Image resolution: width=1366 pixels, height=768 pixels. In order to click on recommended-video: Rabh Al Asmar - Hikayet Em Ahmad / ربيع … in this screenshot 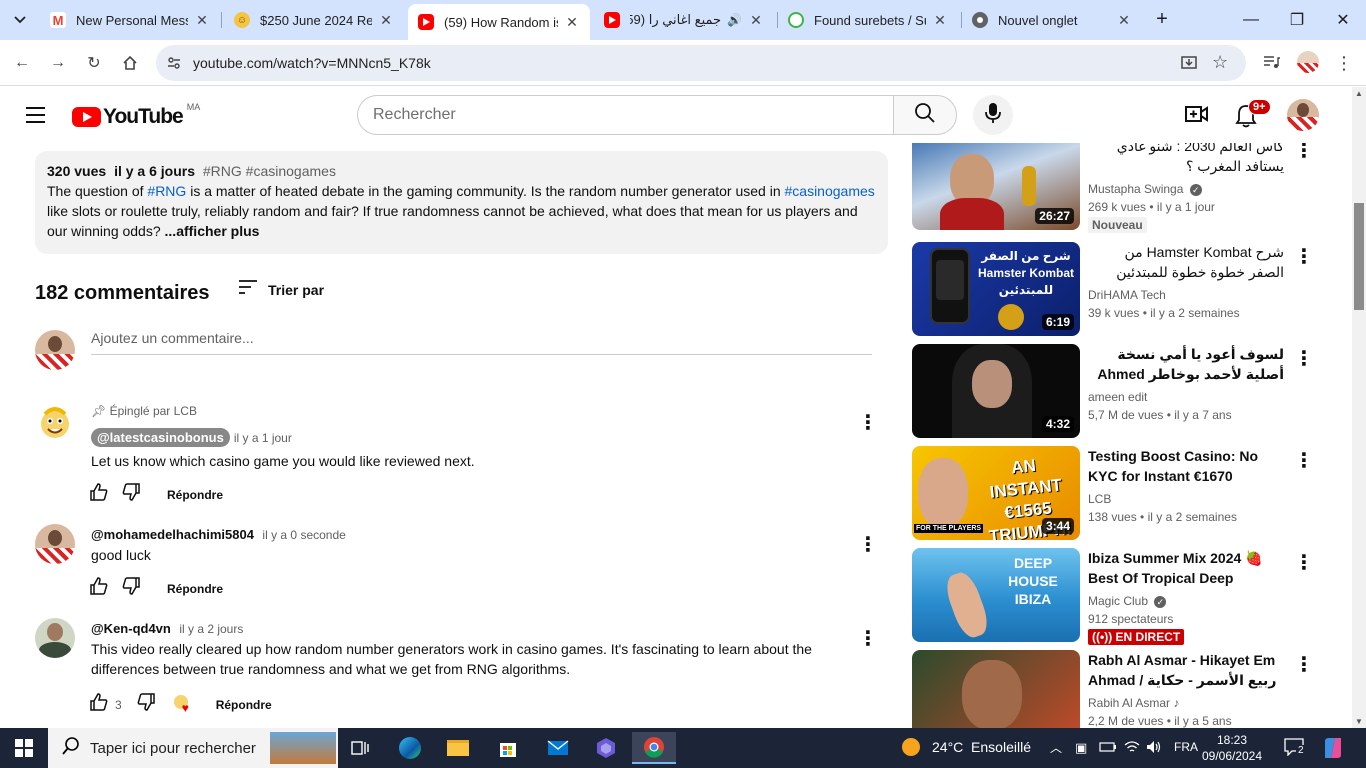, I will do `click(1122, 689)`.